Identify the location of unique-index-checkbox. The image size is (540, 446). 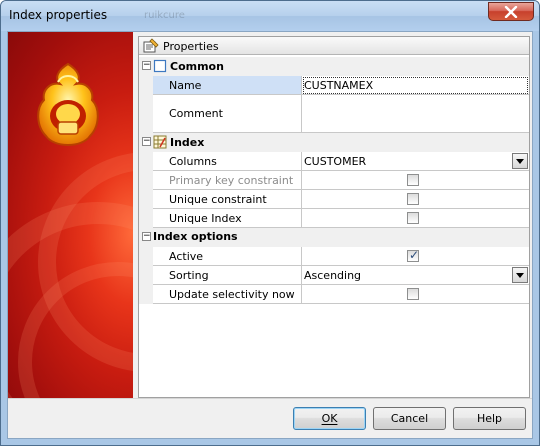
(413, 218).